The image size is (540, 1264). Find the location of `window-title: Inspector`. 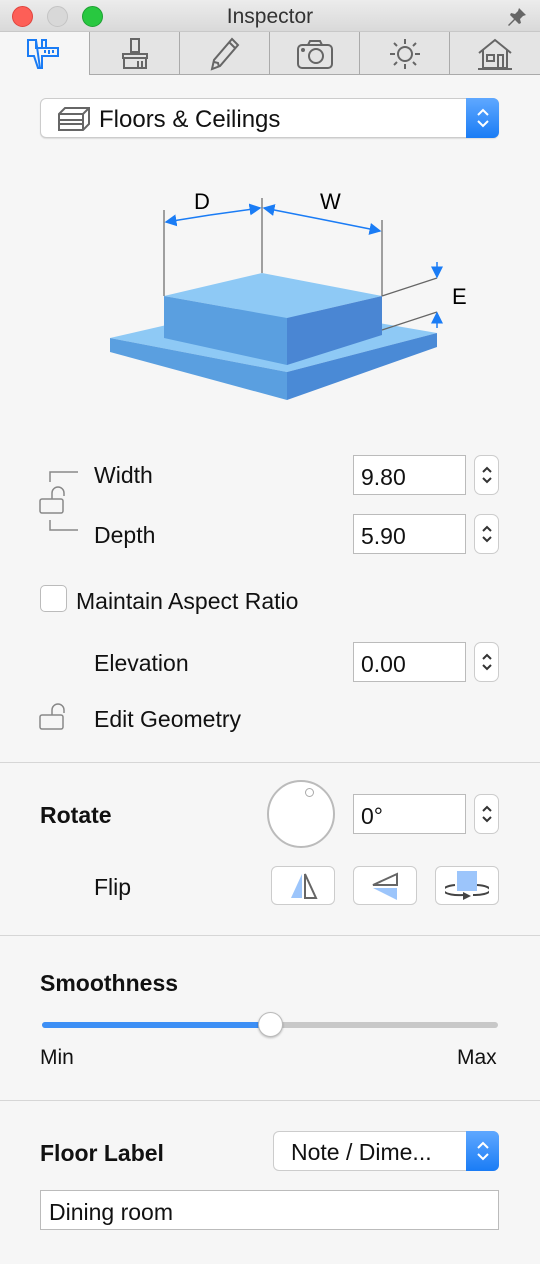

window-title: Inspector is located at coordinates (270, 16).